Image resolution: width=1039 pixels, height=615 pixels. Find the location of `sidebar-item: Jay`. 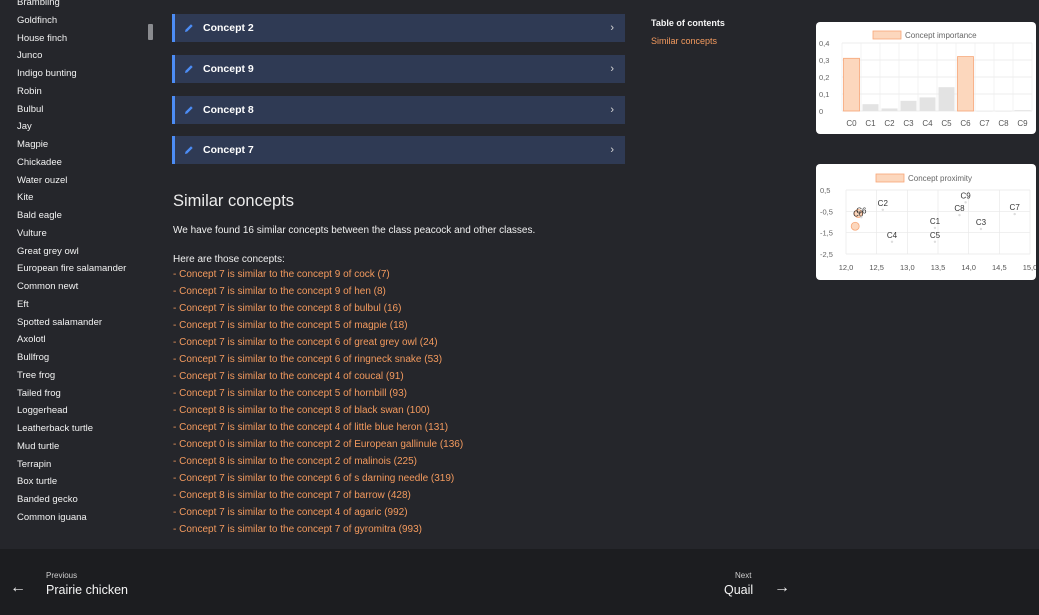

sidebar-item: Jay is located at coordinates (82, 127).